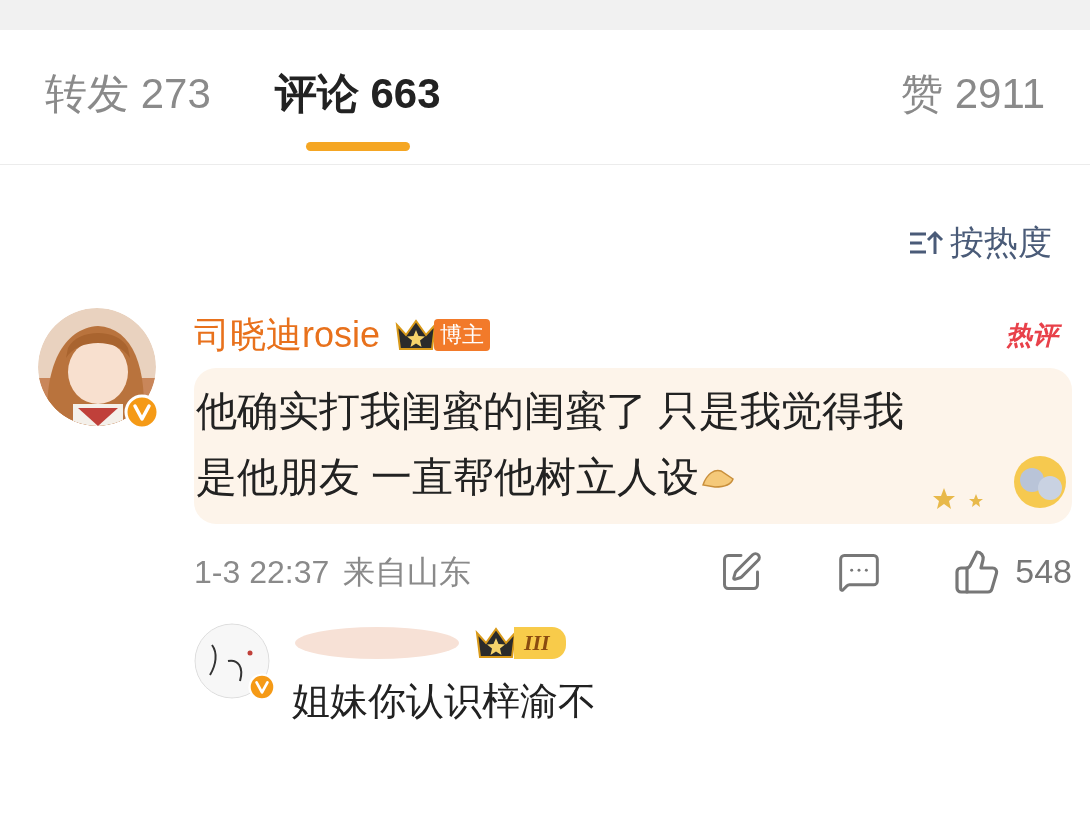 The image size is (1090, 827). Describe the element at coordinates (1001, 242) in the screenshot. I see `sort-button: 按热度` at that location.